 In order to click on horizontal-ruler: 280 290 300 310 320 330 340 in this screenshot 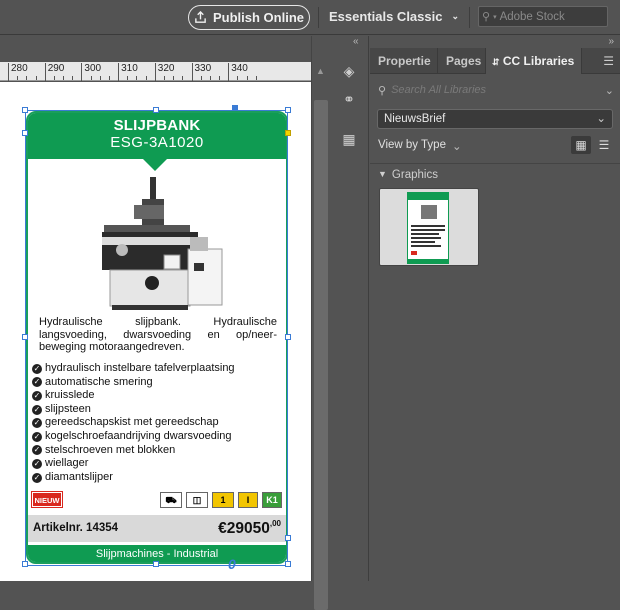, I will do `click(155, 71)`.